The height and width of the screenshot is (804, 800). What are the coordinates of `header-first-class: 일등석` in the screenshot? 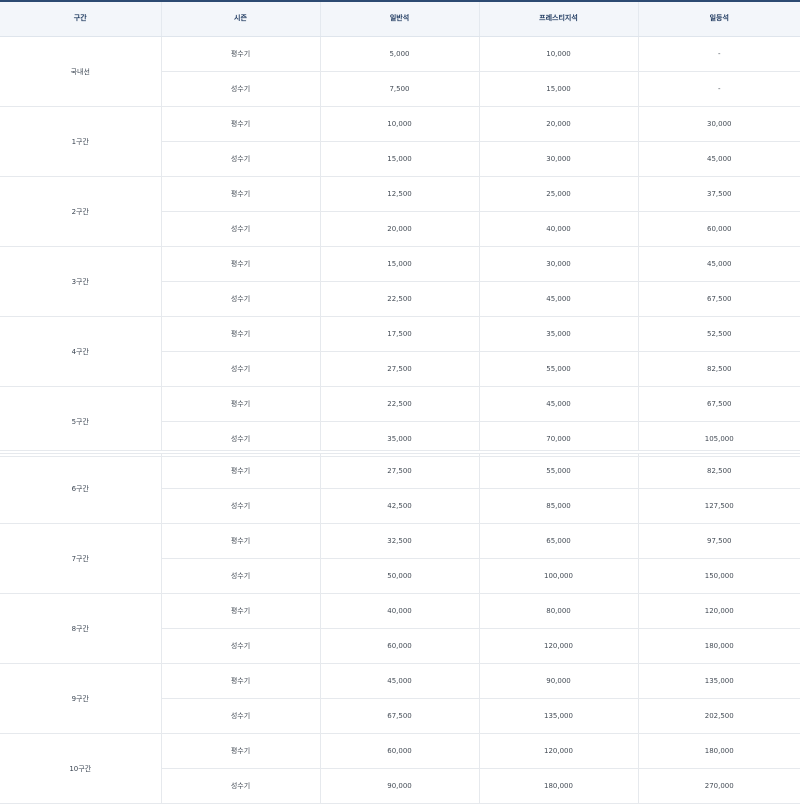 It's located at (719, 18).